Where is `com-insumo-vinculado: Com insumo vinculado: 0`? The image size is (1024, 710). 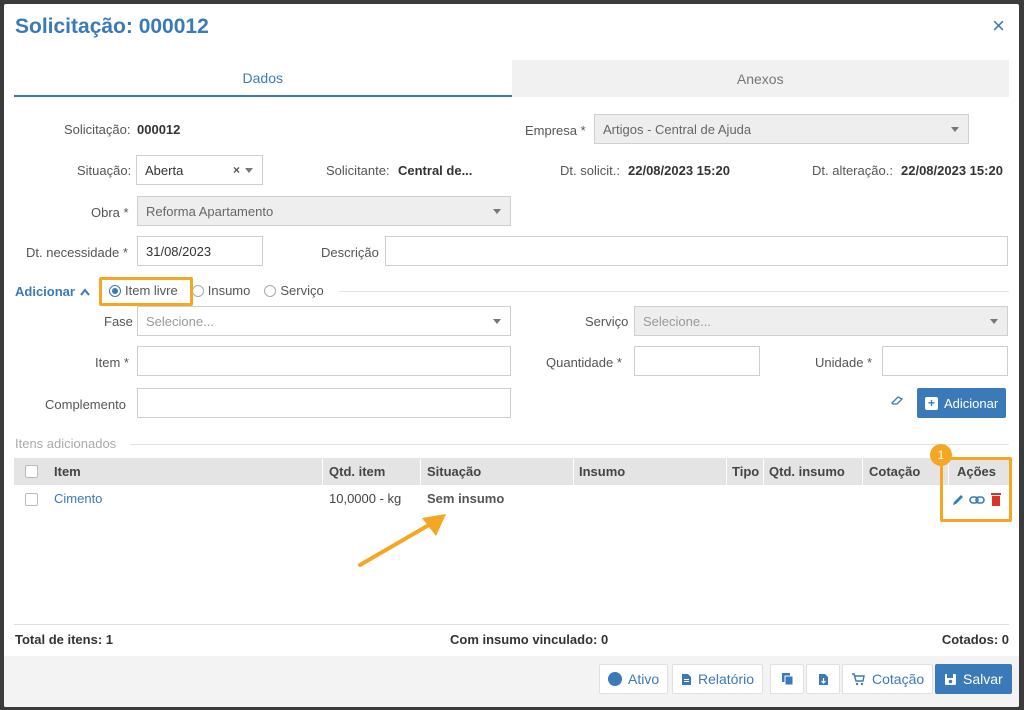
com-insumo-vinculado: Com insumo vinculado: 0 is located at coordinates (529, 639).